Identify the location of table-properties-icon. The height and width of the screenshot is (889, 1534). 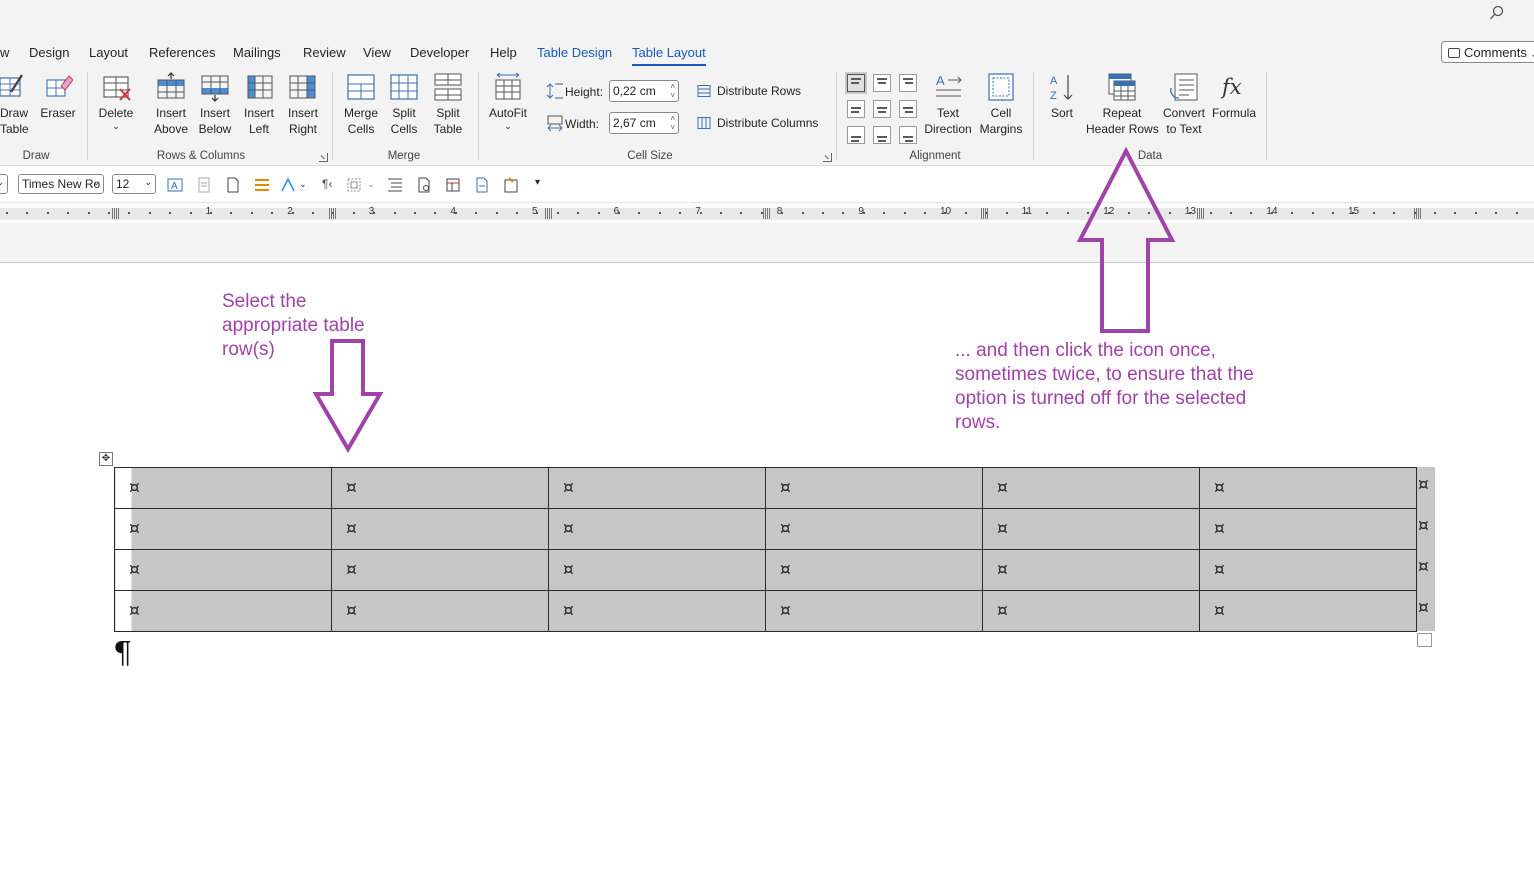
(453, 185).